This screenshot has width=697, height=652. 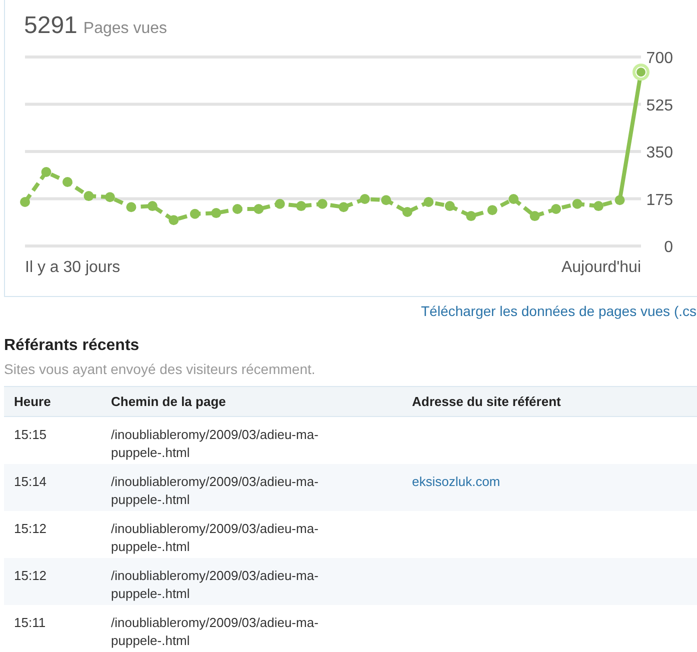 What do you see at coordinates (668, 247) in the screenshot?
I see `axis-label: 0` at bounding box center [668, 247].